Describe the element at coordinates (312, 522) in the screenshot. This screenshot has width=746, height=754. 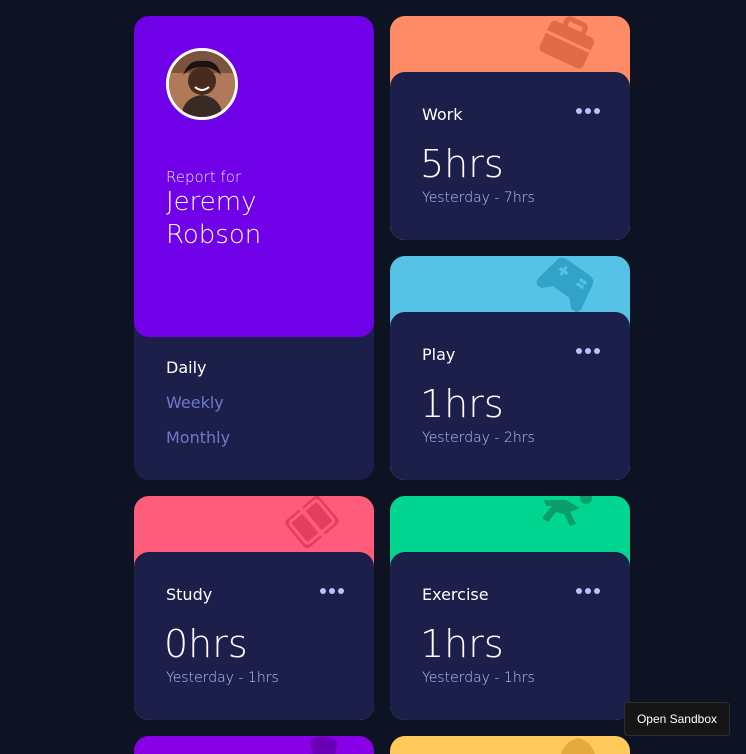
I see `book-icon` at that location.